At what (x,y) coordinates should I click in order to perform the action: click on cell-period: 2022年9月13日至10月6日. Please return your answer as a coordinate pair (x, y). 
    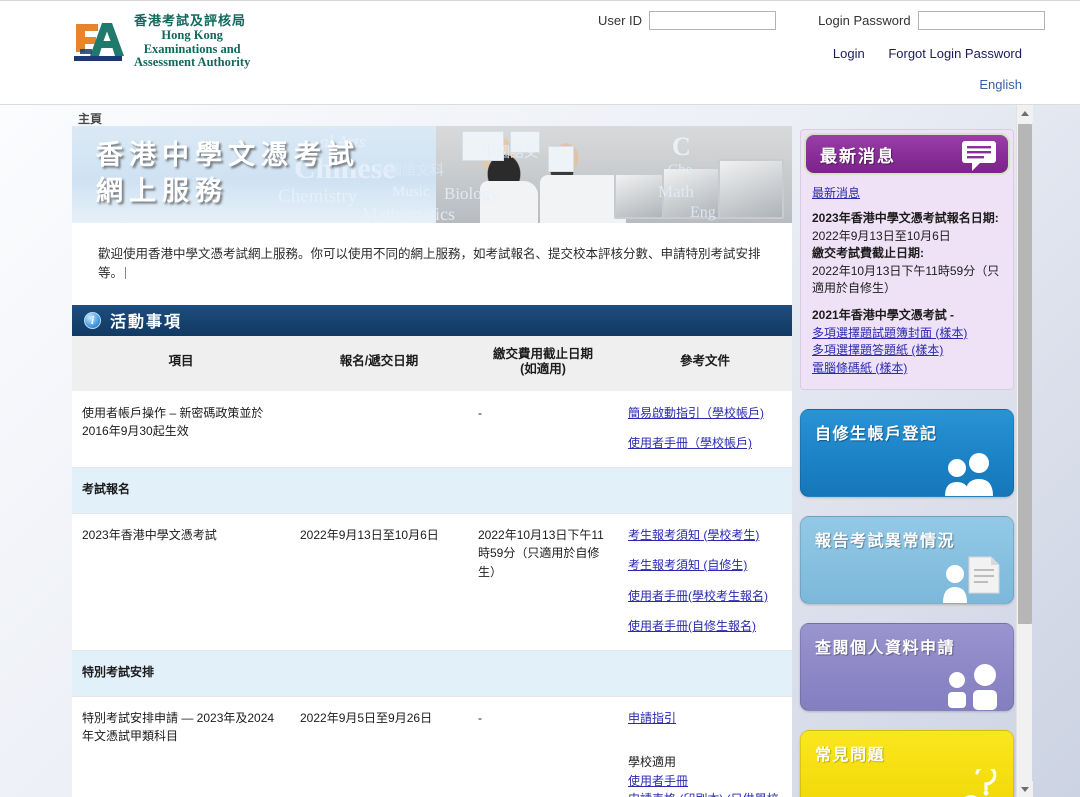
    Looking at the image, I should click on (379, 582).